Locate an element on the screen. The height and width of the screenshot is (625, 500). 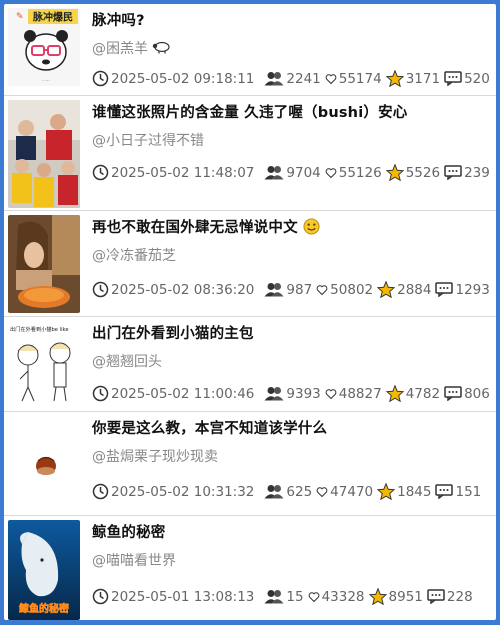
comments-count: 520 is located at coordinates (477, 78).